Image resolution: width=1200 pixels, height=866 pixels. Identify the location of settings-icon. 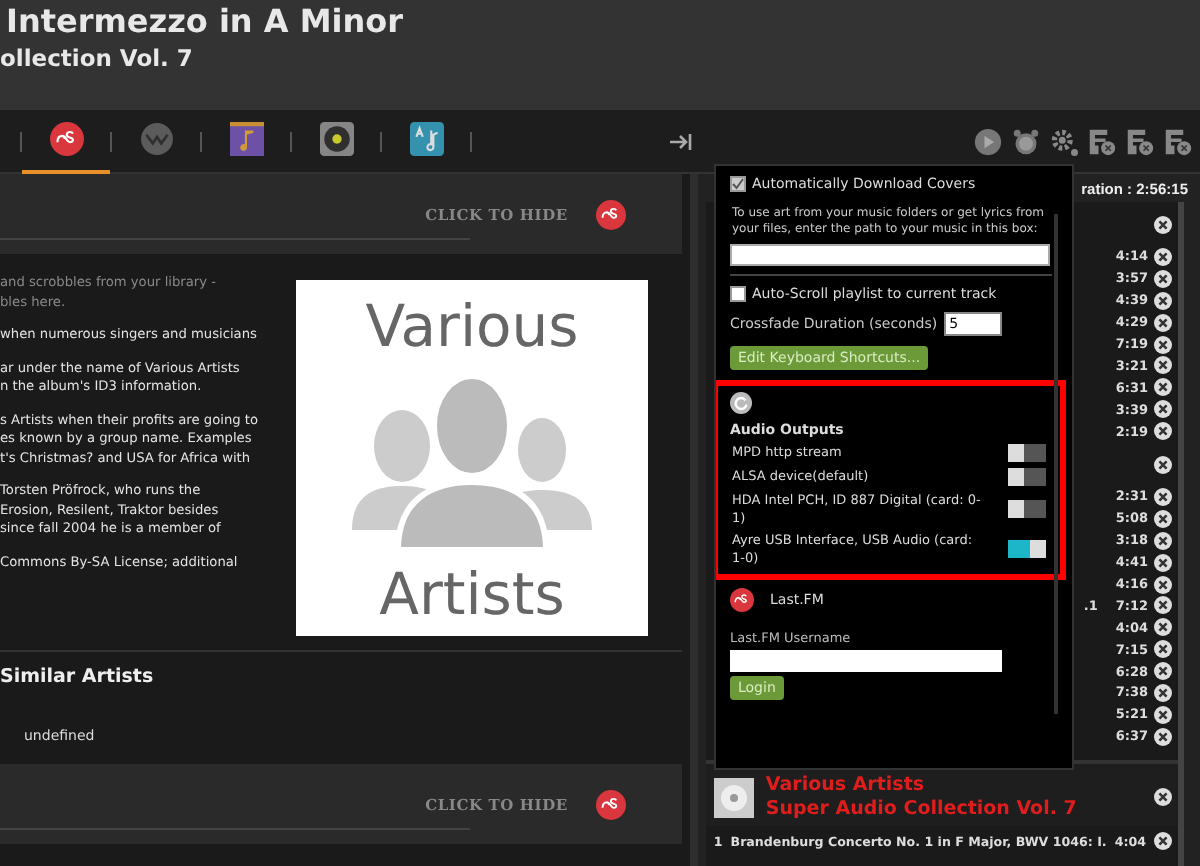
(1064, 141).